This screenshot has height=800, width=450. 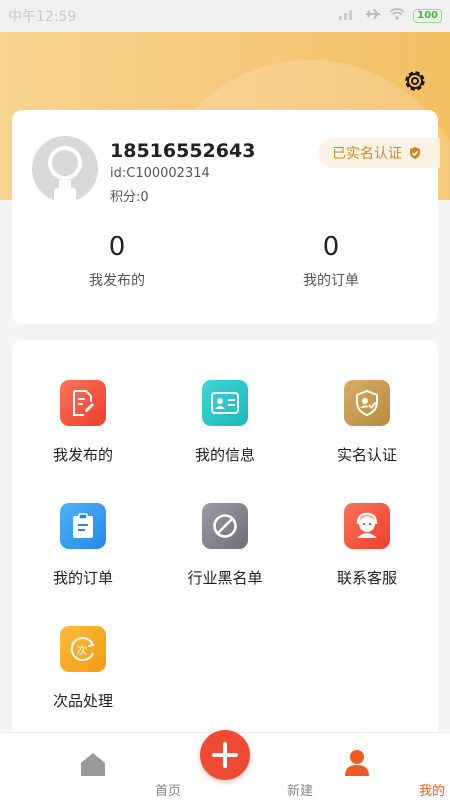 What do you see at coordinates (117, 281) in the screenshot?
I see `stat-label: 我发布的` at bounding box center [117, 281].